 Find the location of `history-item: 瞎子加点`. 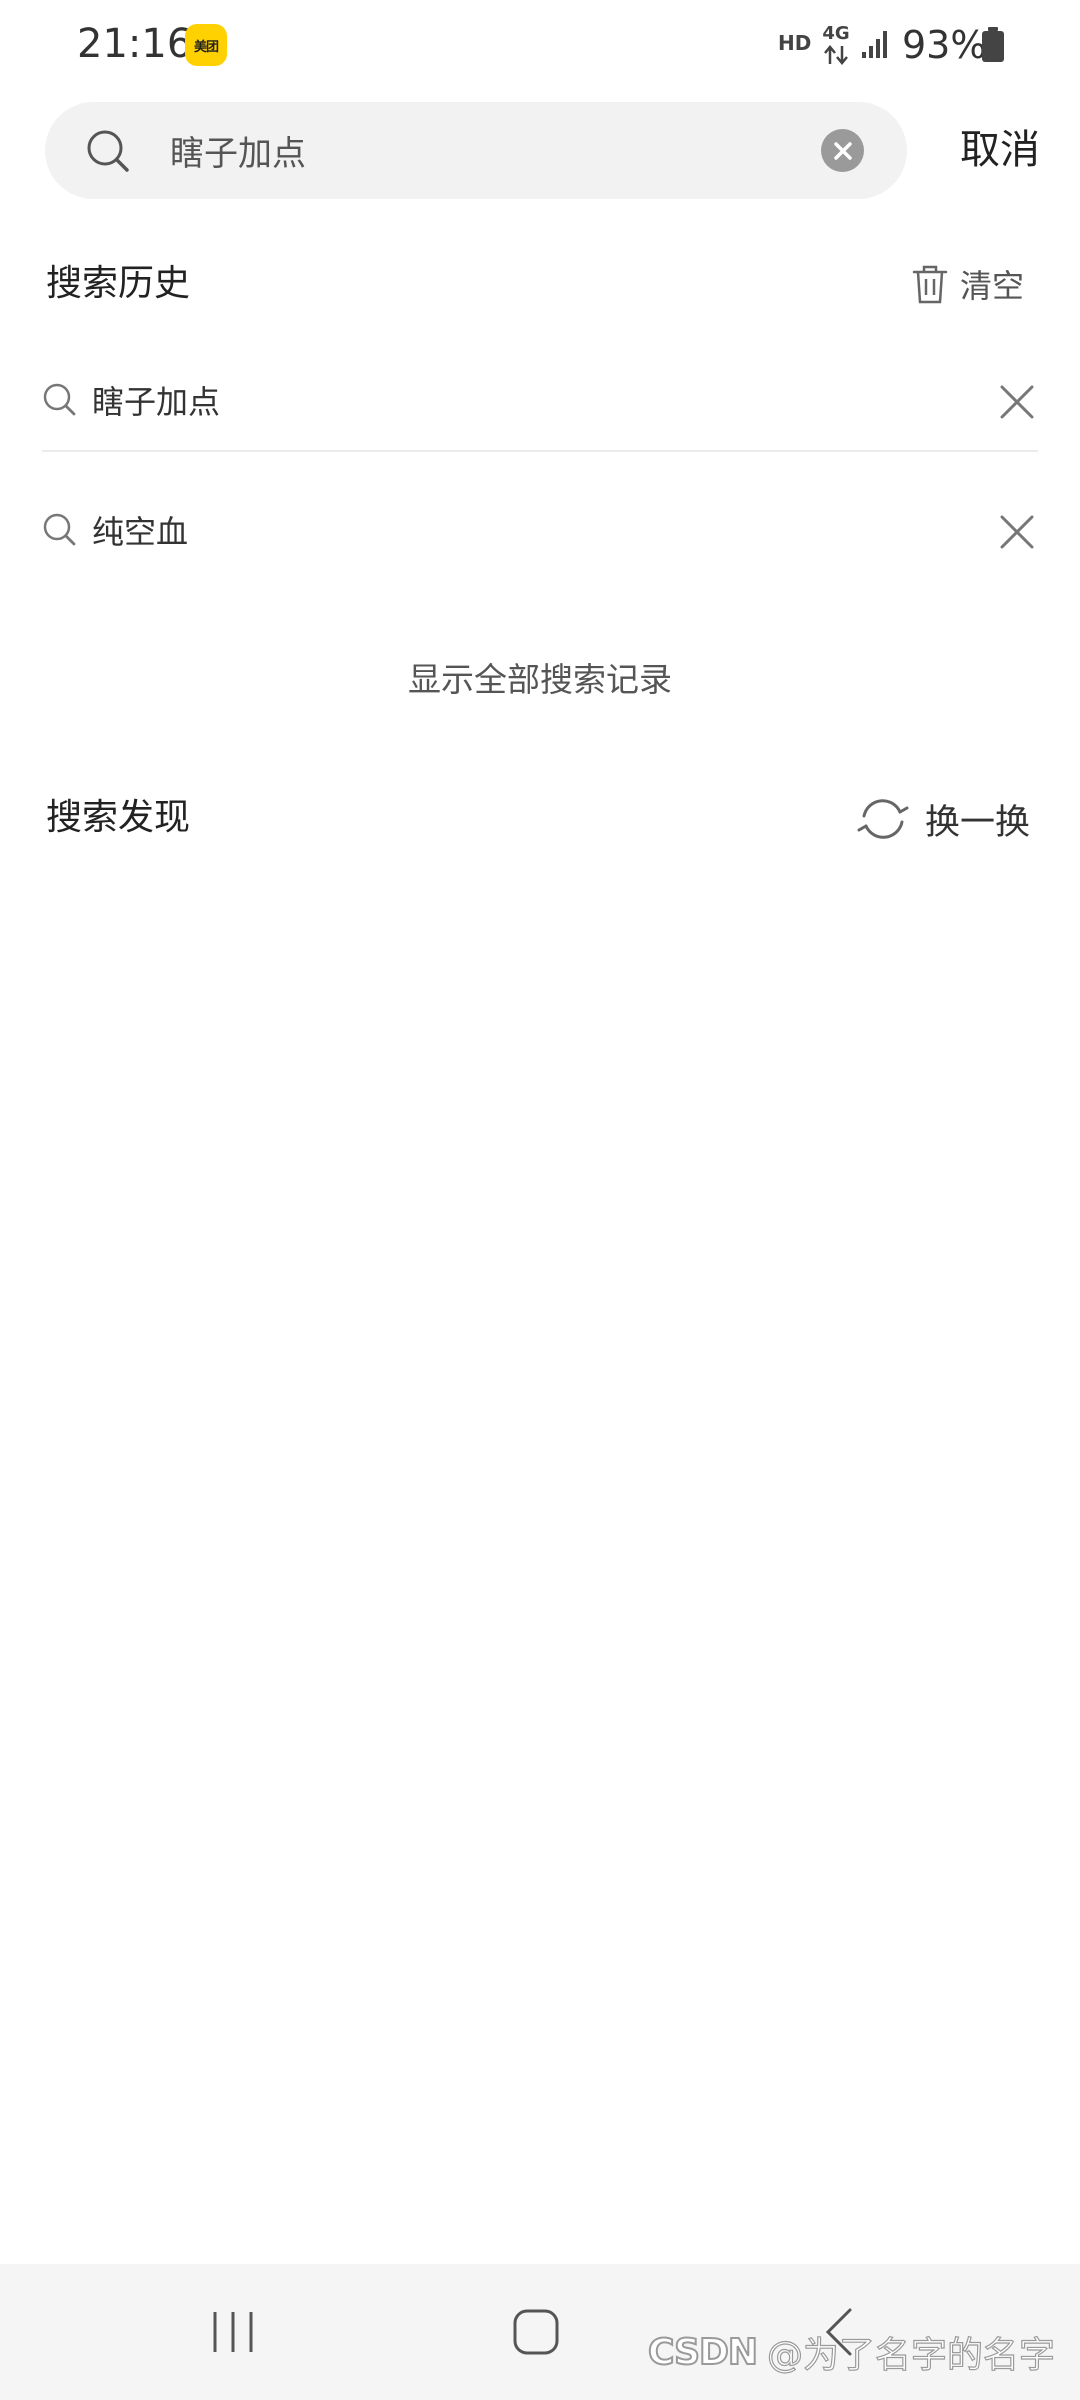

history-item: 瞎子加点 is located at coordinates (540, 403).